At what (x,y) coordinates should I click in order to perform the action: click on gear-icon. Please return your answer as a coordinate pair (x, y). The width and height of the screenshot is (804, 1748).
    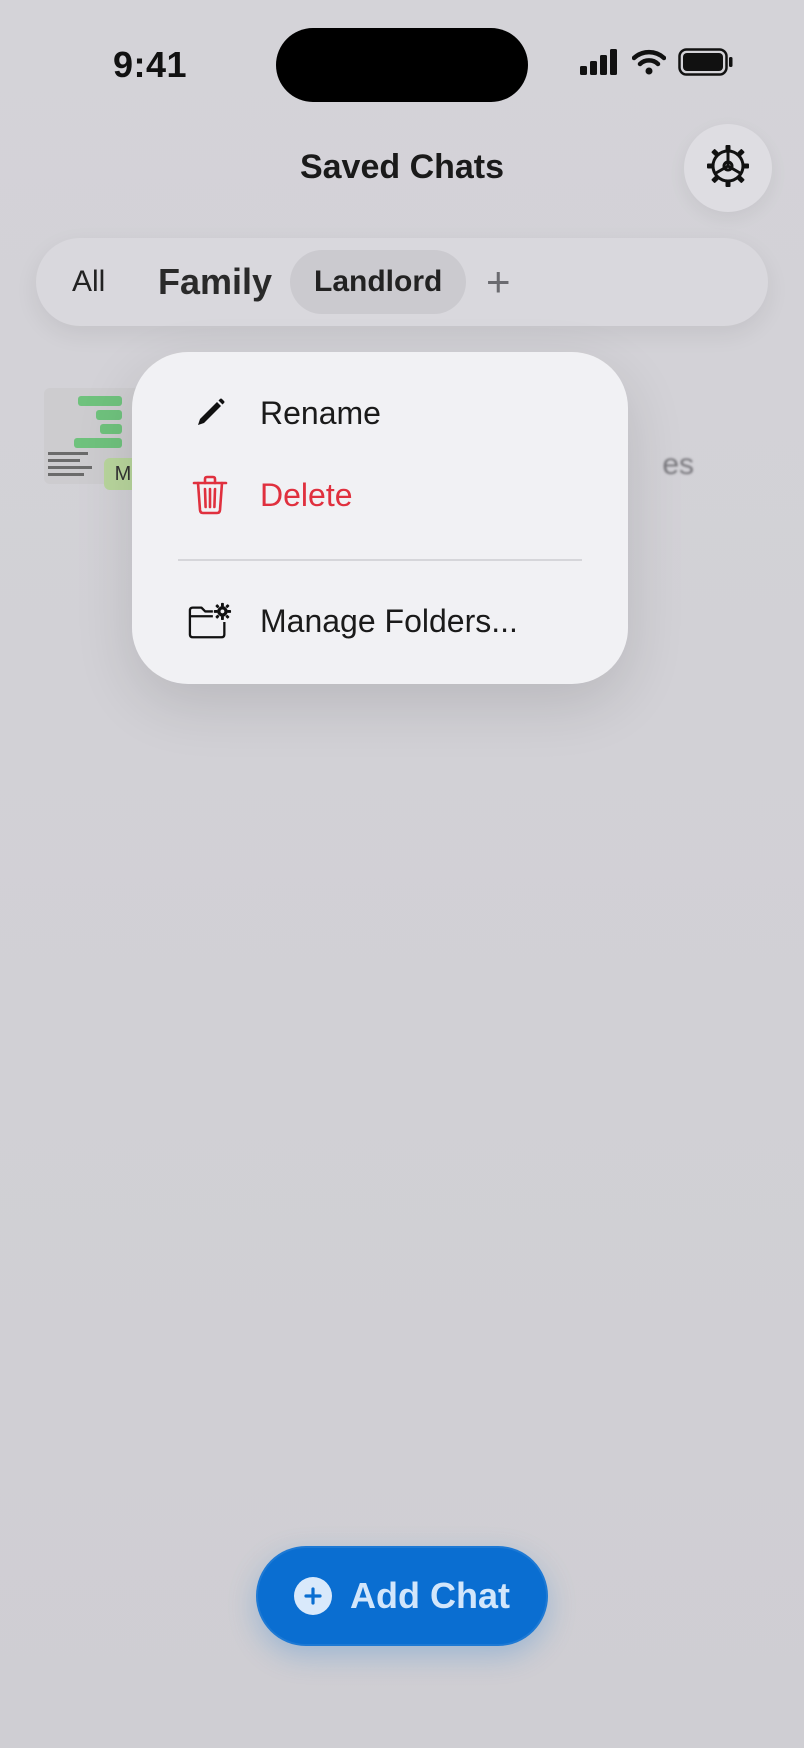
    Looking at the image, I should click on (728, 168).